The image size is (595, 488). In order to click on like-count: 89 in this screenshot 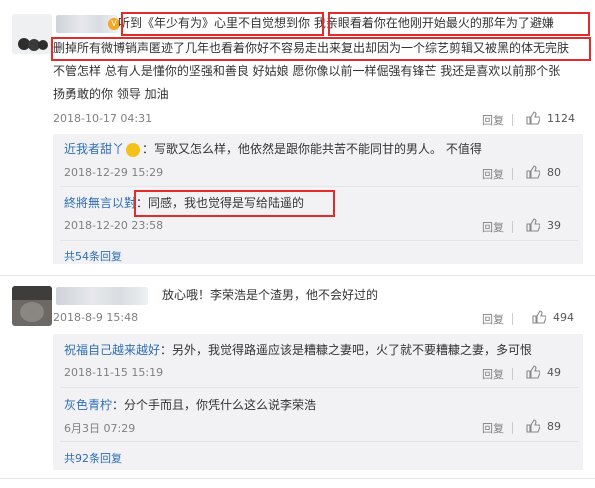, I will do `click(554, 426)`.